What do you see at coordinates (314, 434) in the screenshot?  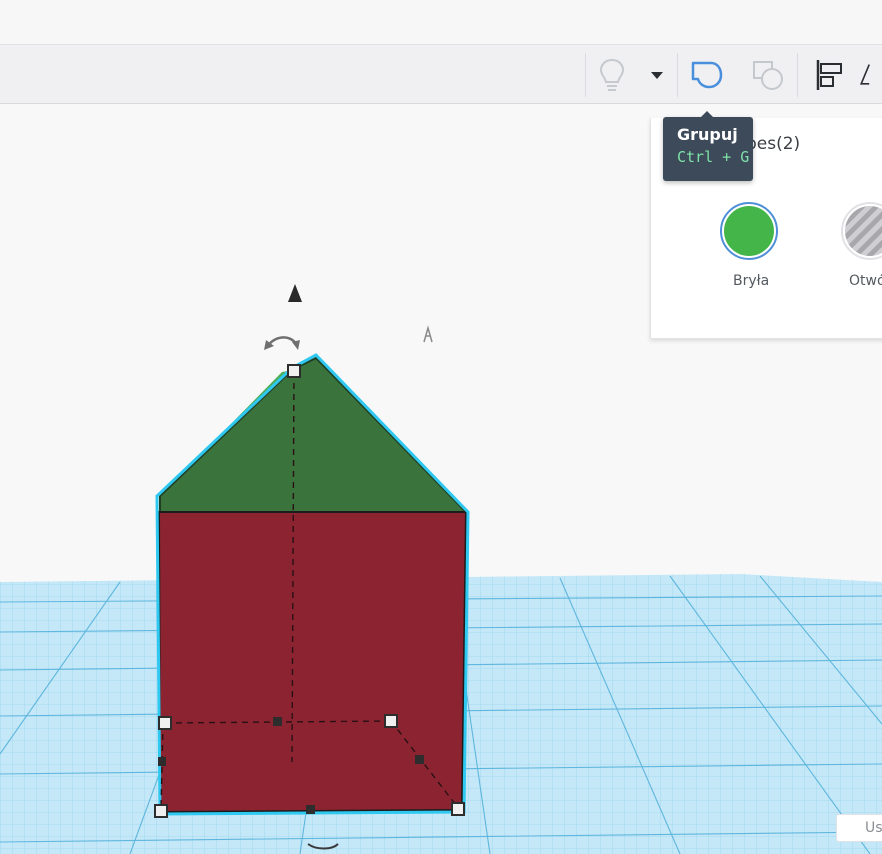 I see `roof-shape` at bounding box center [314, 434].